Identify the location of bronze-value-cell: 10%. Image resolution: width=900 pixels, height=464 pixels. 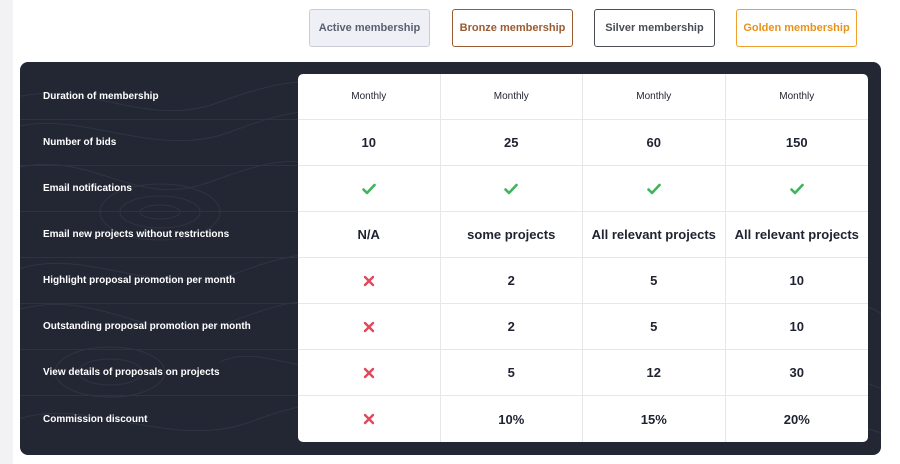
(512, 419).